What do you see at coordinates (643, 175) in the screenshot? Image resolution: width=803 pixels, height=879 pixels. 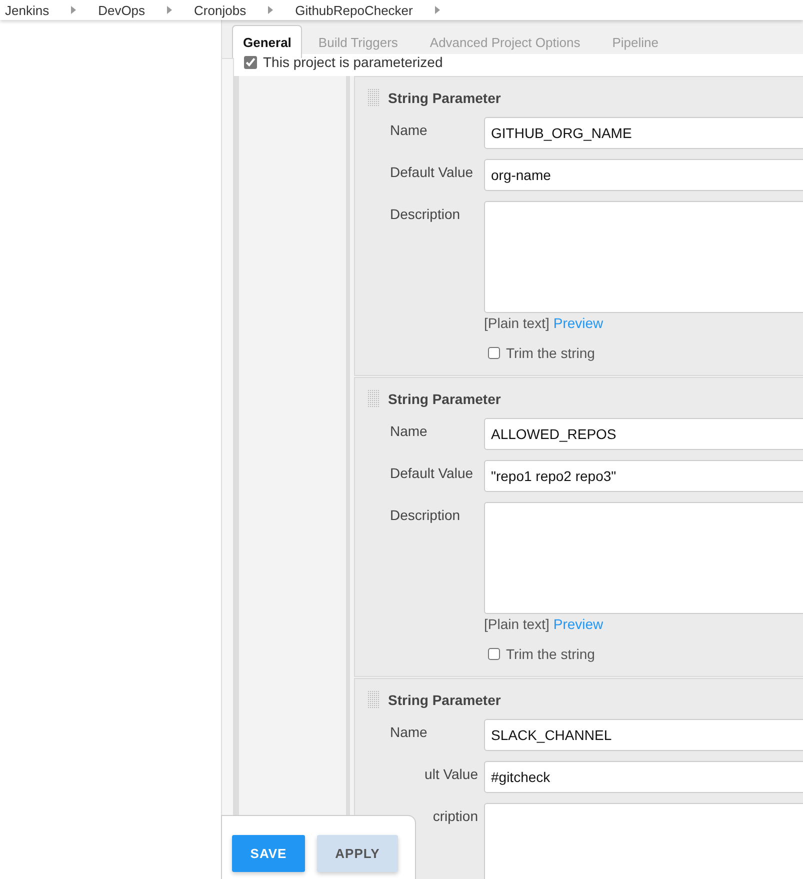 I see `text-field: org-name` at bounding box center [643, 175].